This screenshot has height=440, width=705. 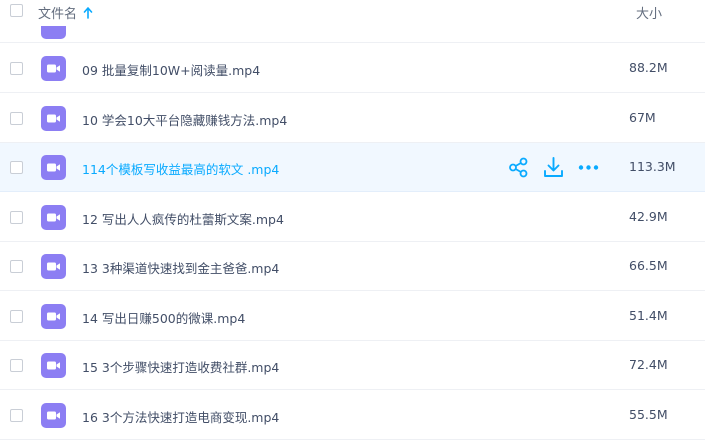 What do you see at coordinates (163, 317) in the screenshot?
I see `file-name: 14 写出日赚500的微课.mp4` at bounding box center [163, 317].